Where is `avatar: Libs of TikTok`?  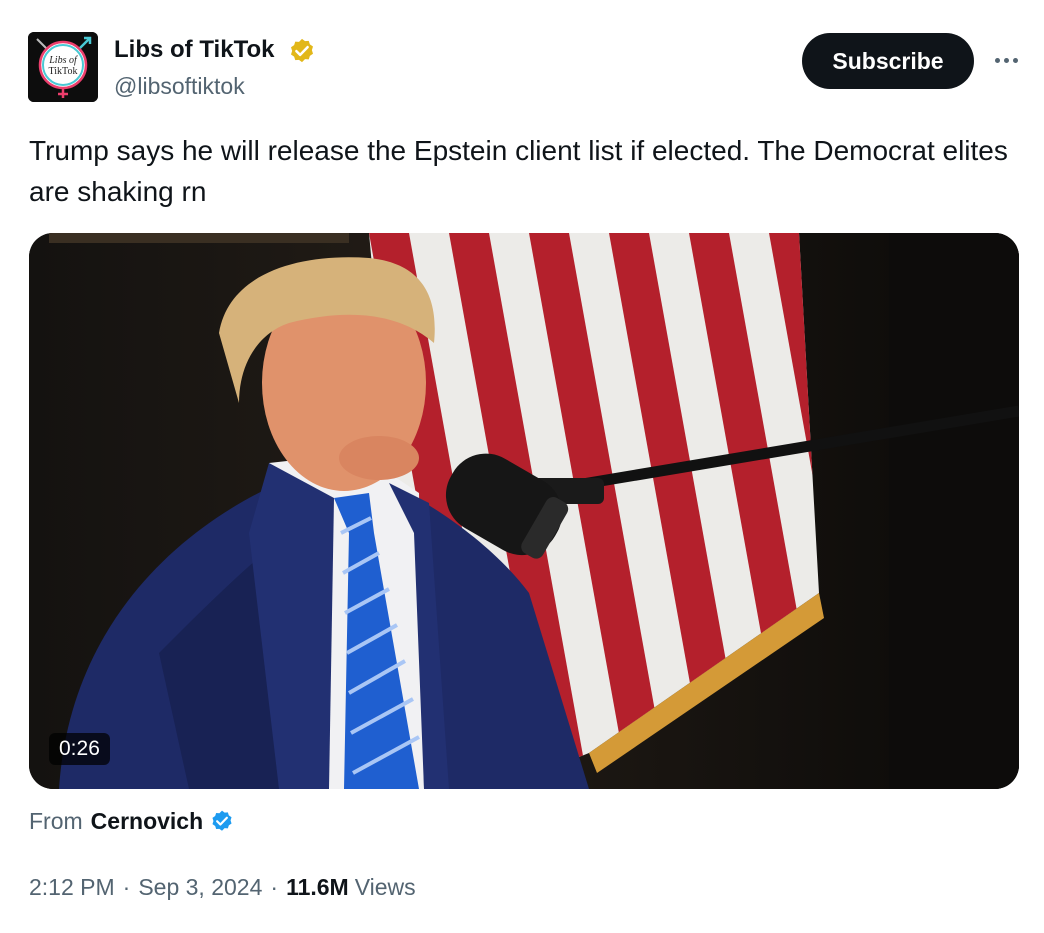 avatar: Libs of TikTok is located at coordinates (63, 67).